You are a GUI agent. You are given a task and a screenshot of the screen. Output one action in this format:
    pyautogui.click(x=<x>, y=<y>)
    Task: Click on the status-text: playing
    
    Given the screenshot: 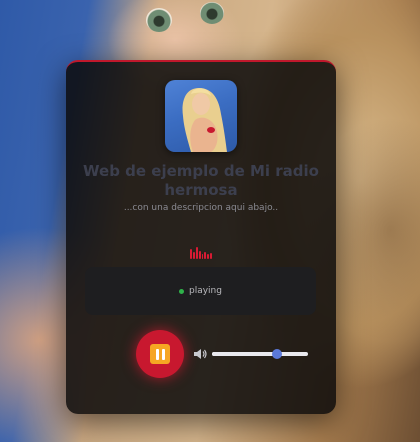 What is the action you would take?
    pyautogui.click(x=205, y=291)
    